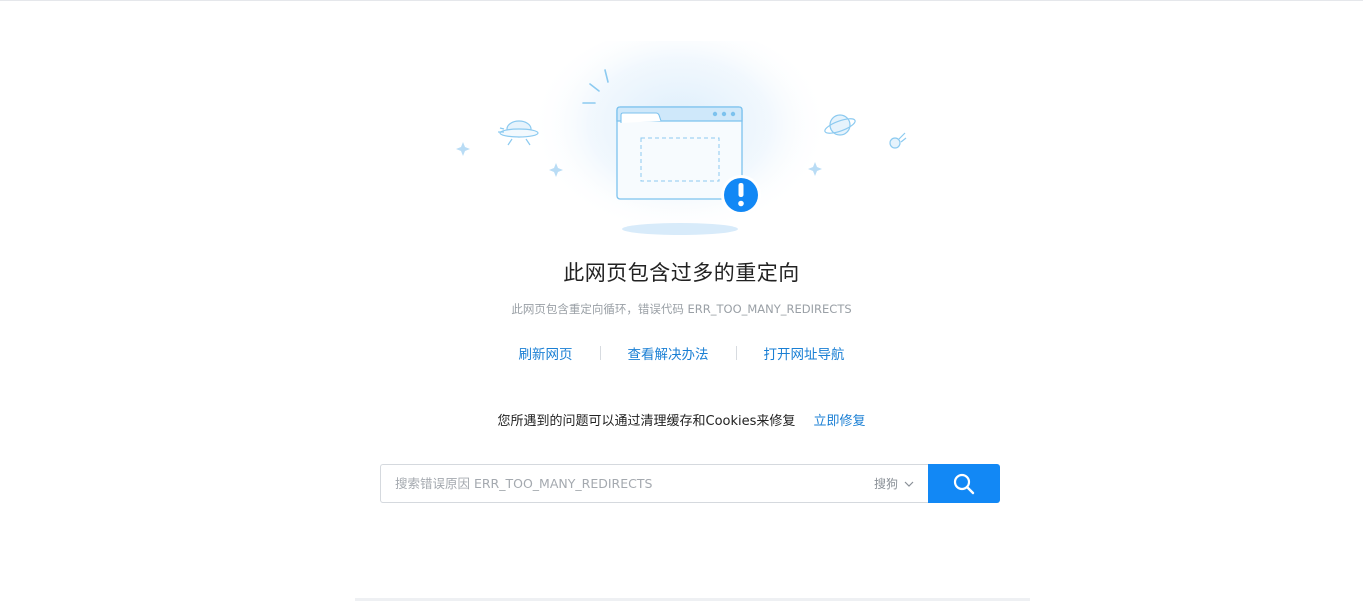 The width and height of the screenshot is (1363, 601). What do you see at coordinates (679, 153) in the screenshot?
I see `browser-window-icon` at bounding box center [679, 153].